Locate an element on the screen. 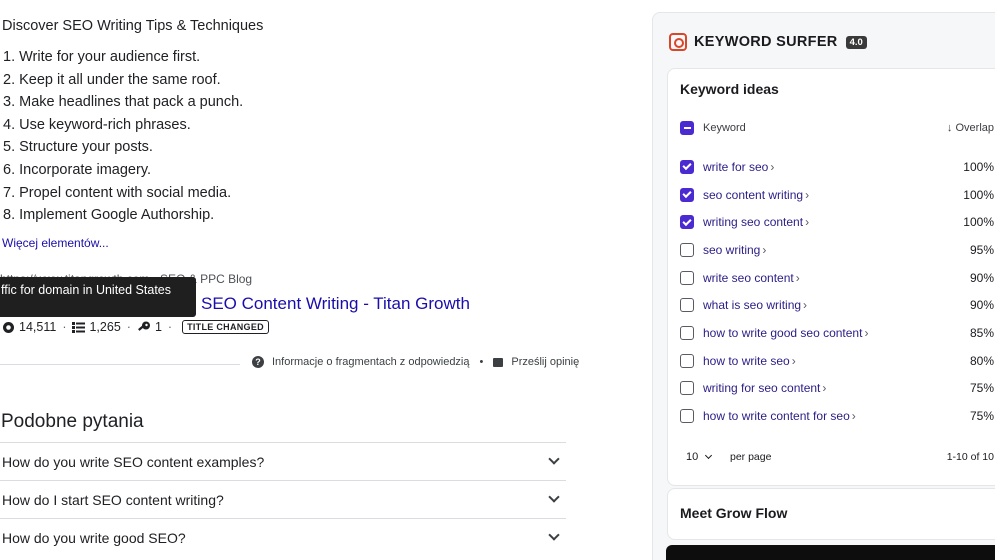 This screenshot has width=995, height=560. title-changed-badge: TITLE CHANGED is located at coordinates (225, 327).